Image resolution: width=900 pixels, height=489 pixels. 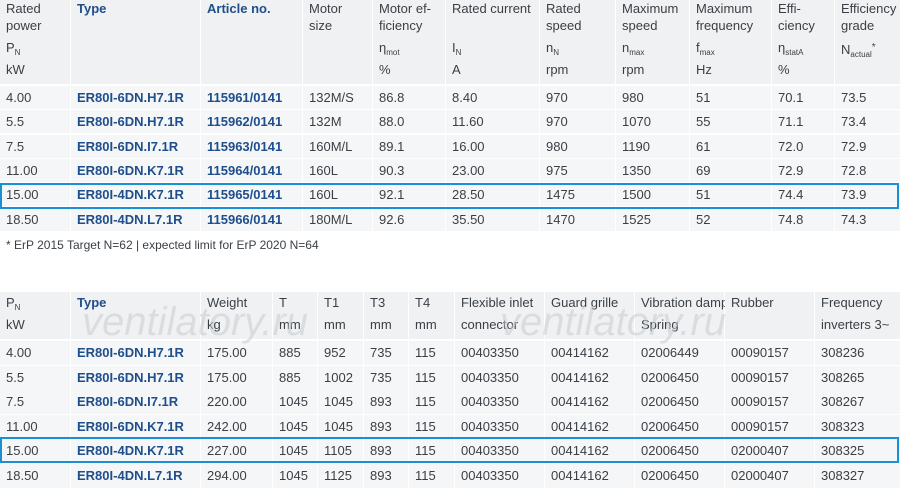 I want to click on article-number: 115963, so click(x=228, y=146).